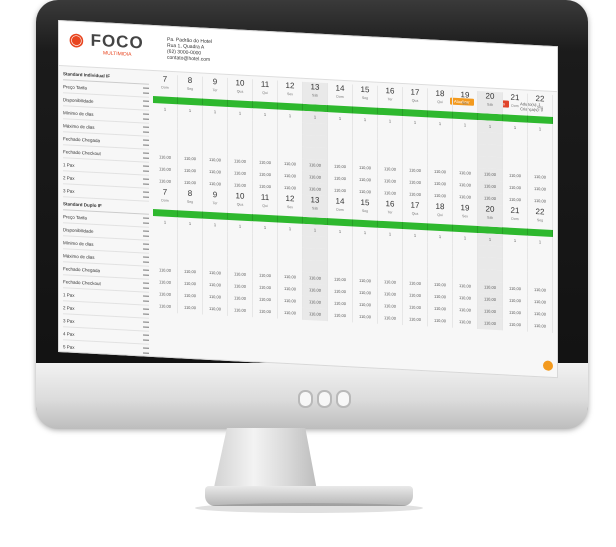  Describe the element at coordinates (324, 399) in the screenshot. I see `monitor-buttons` at that location.